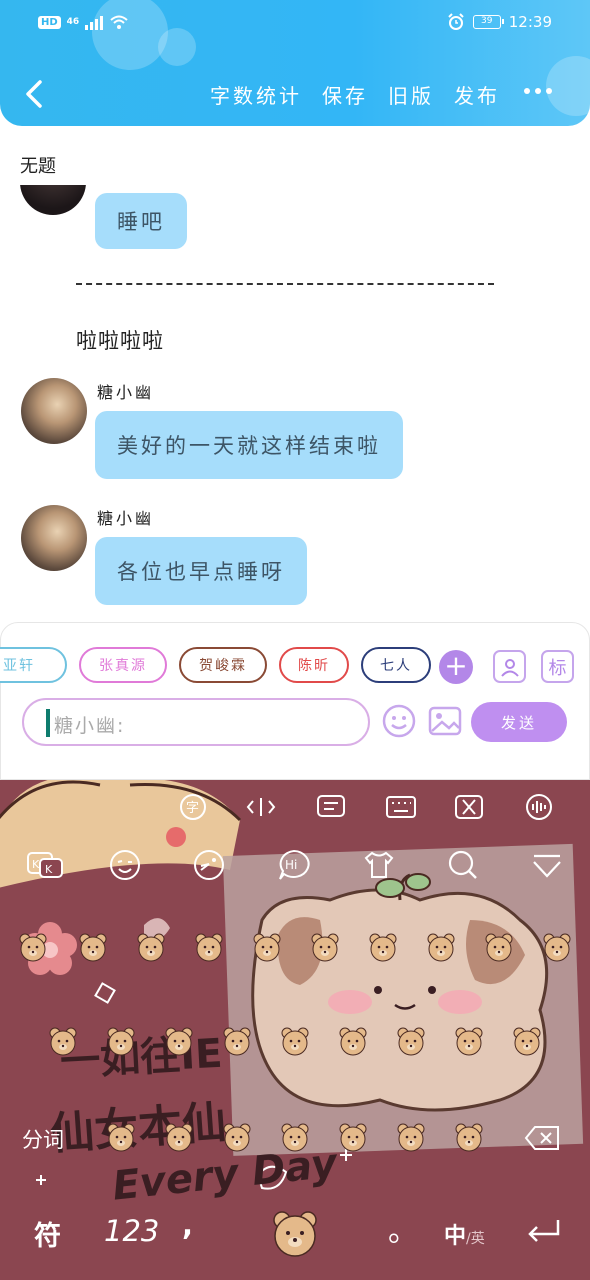  Describe the element at coordinates (399, 721) in the screenshot. I see `emoji-icon` at that location.